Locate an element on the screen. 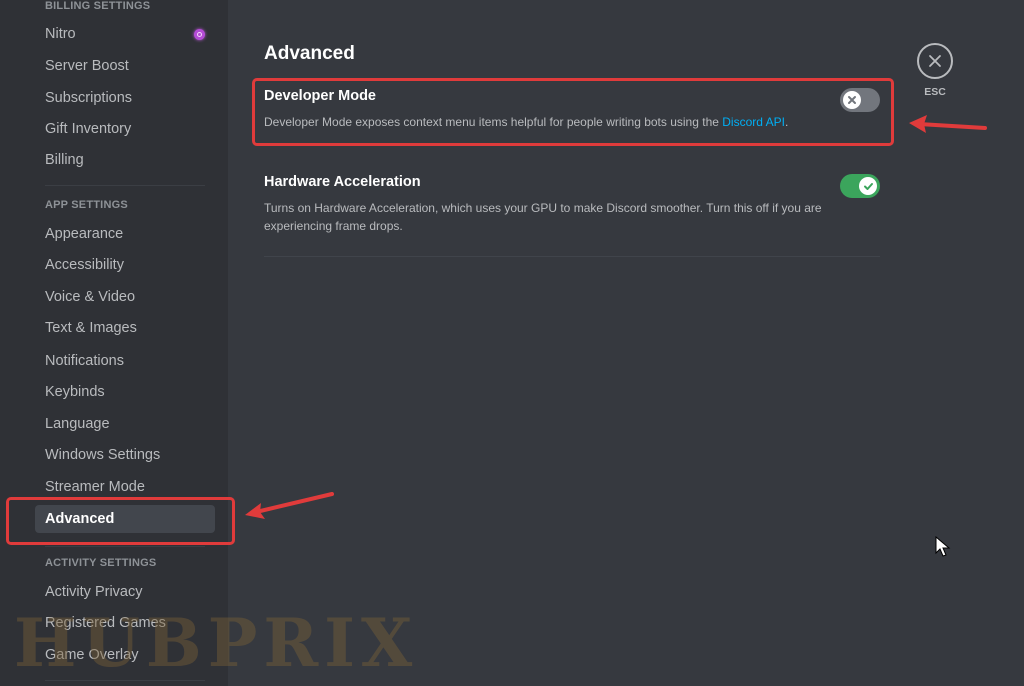  sidebar-item-nitro: Nitro is located at coordinates (125, 34).